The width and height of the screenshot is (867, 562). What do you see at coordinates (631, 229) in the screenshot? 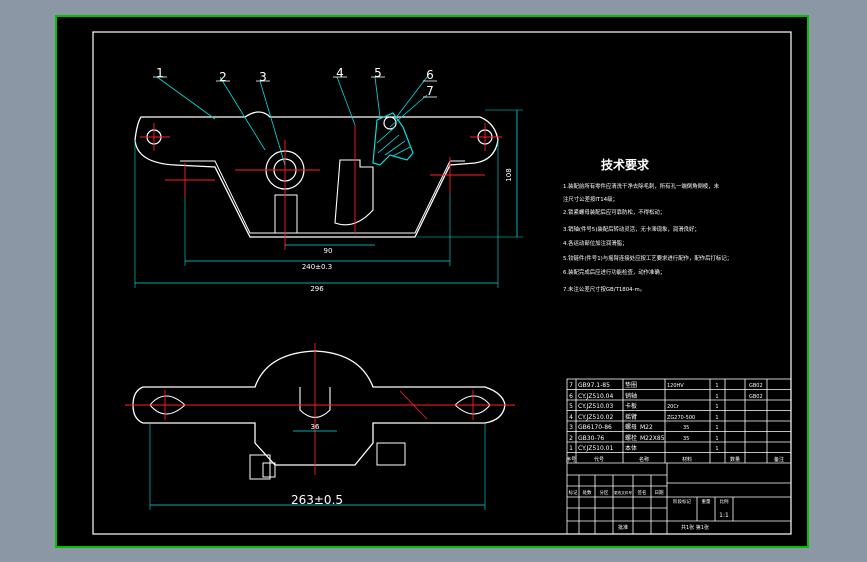
I see `tech-line: 3.销轴(件号5)装配后转动灵活，无卡滞现象，润滑良好；` at bounding box center [631, 229].